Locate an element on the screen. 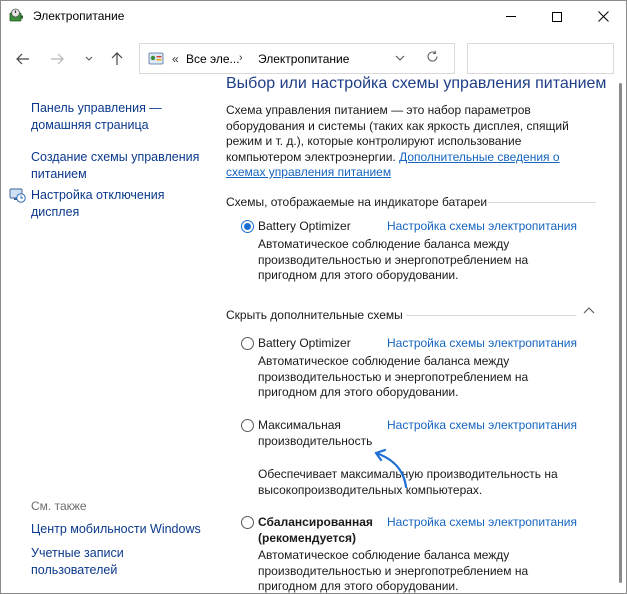 Image resolution: width=627 pixels, height=594 pixels. refresh-button is located at coordinates (432, 58).